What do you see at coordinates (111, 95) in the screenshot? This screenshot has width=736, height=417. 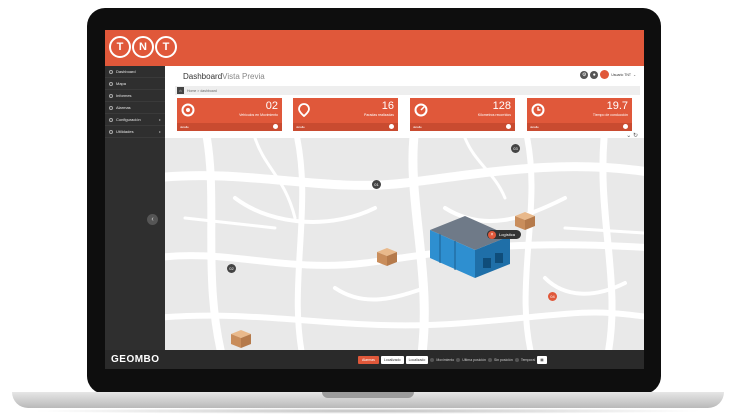 I see `report-icon` at bounding box center [111, 95].